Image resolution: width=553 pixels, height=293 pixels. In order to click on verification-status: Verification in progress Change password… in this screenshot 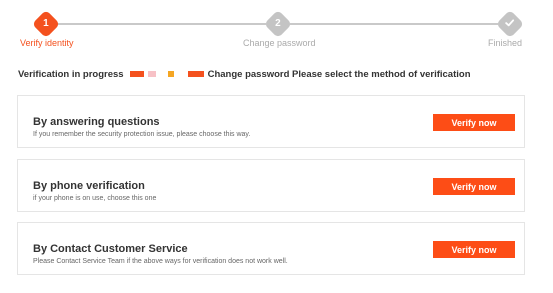, I will do `click(244, 74)`.